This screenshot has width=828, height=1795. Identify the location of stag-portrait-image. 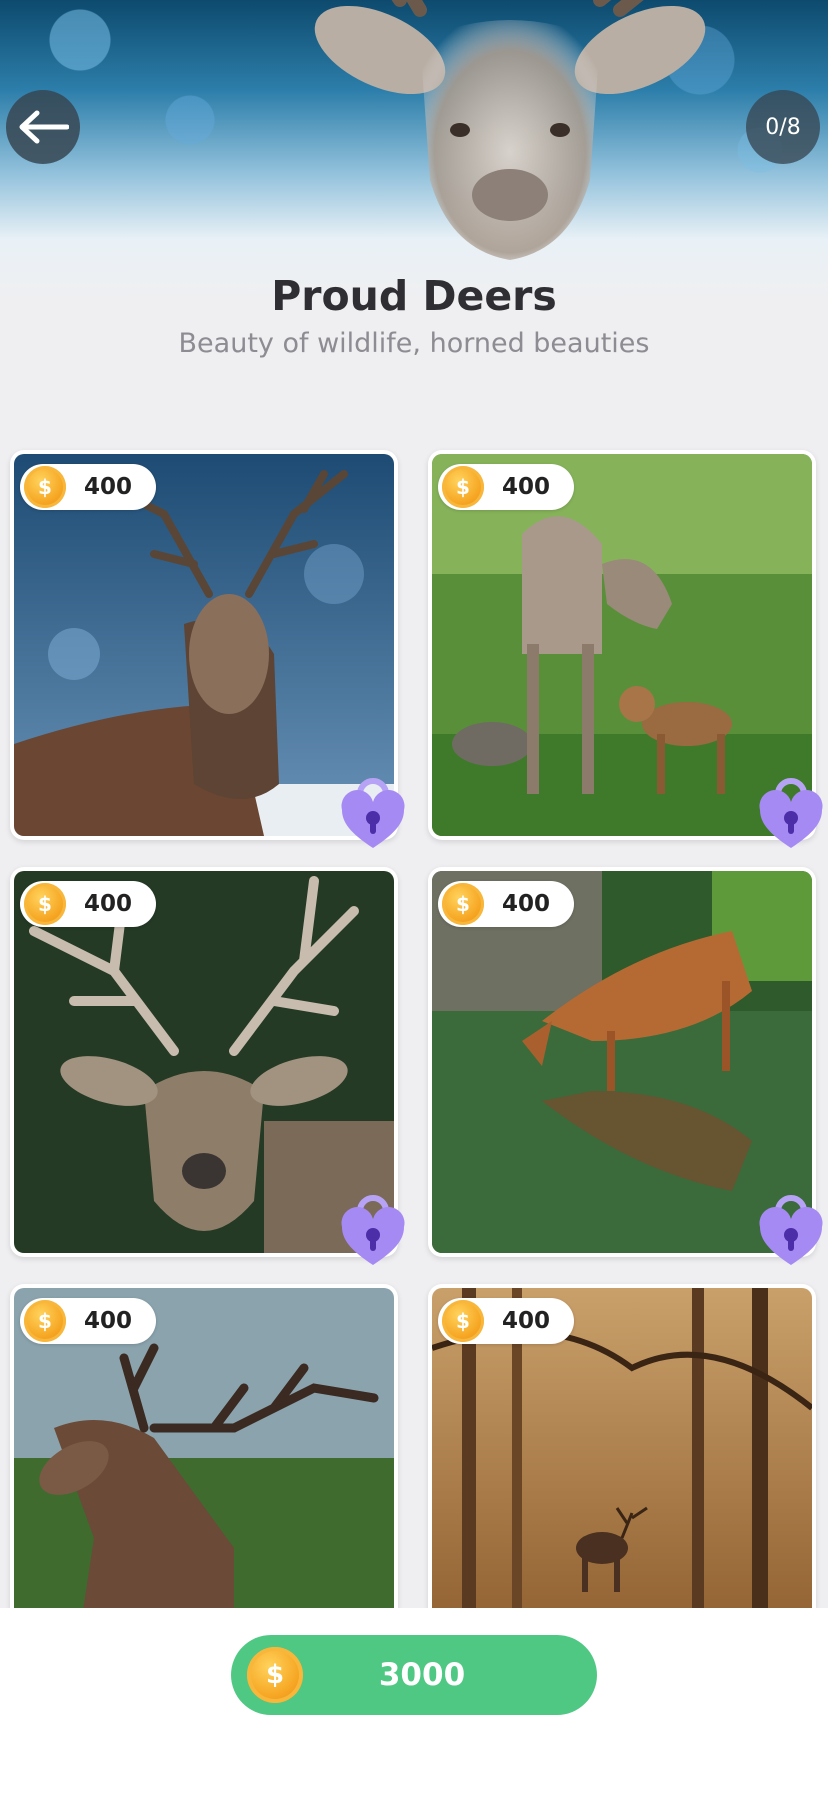
(204, 1062).